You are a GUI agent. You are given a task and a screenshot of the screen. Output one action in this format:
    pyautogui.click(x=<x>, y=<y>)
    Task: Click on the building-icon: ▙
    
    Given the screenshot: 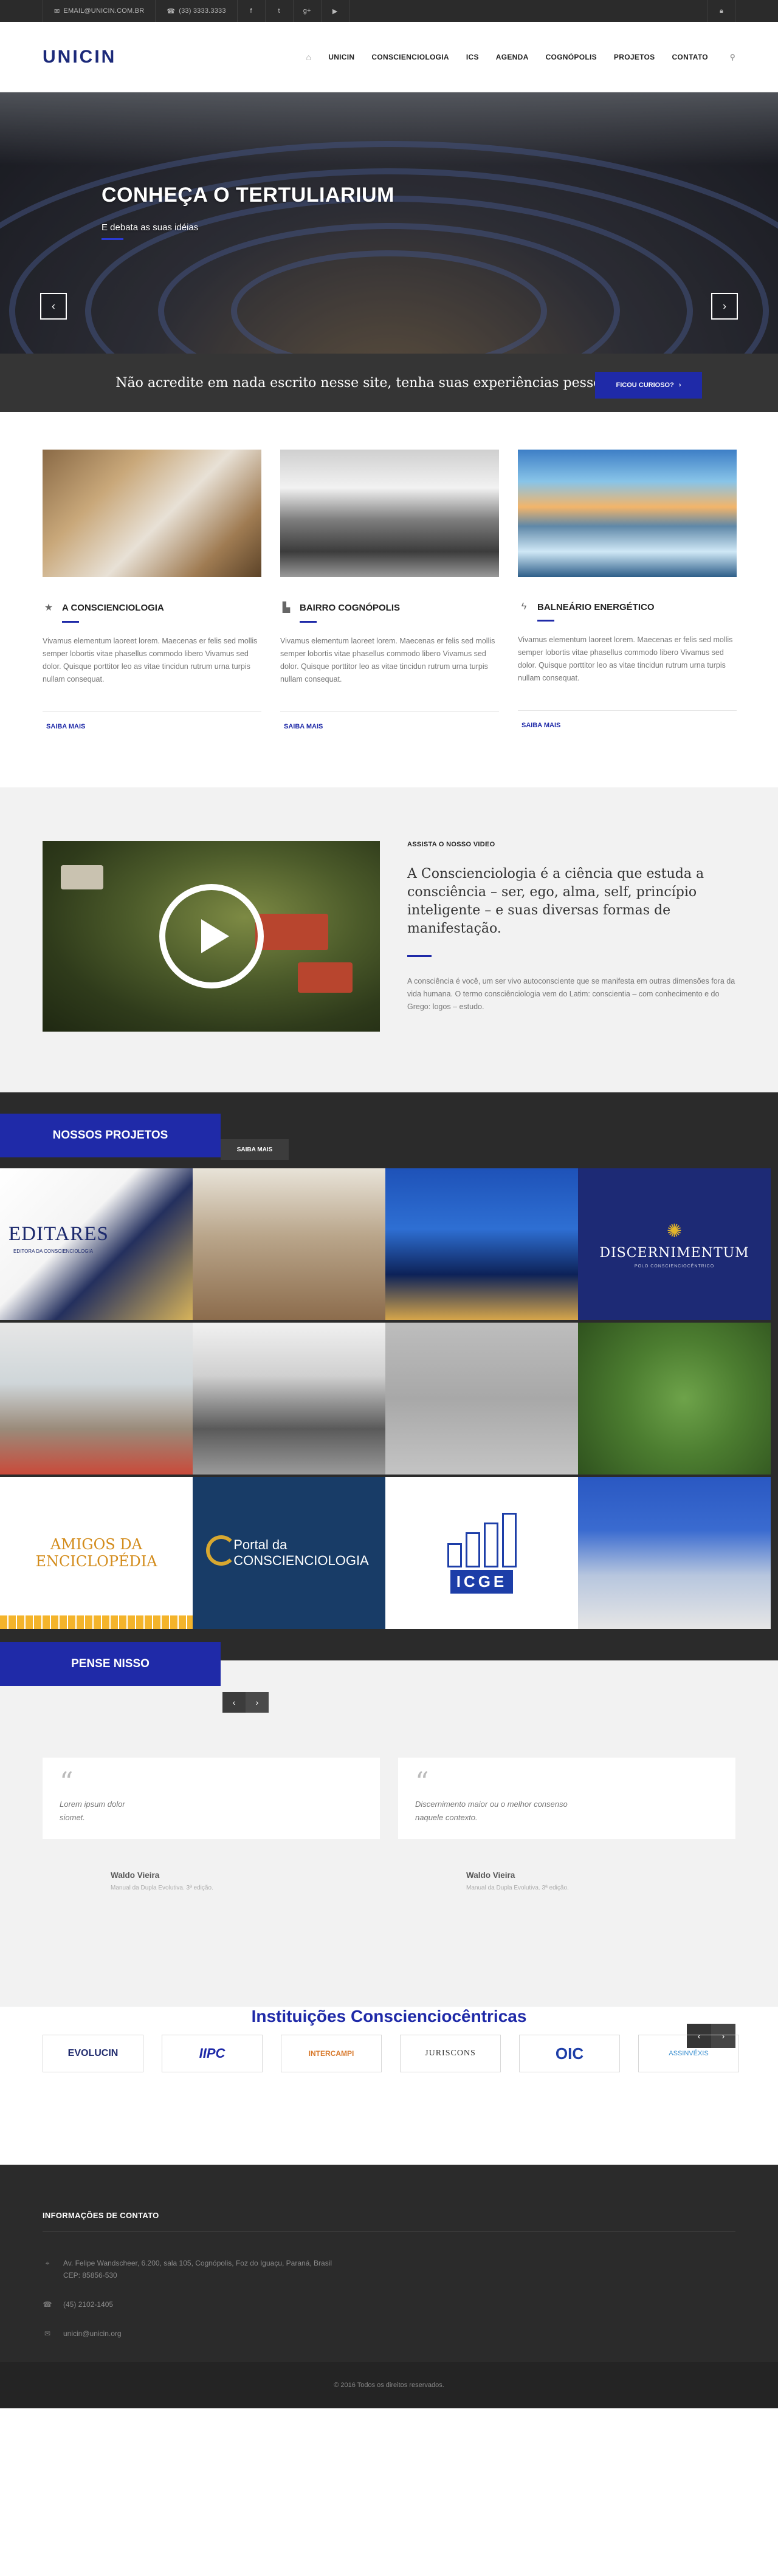 What is the action you would take?
    pyautogui.click(x=286, y=608)
    